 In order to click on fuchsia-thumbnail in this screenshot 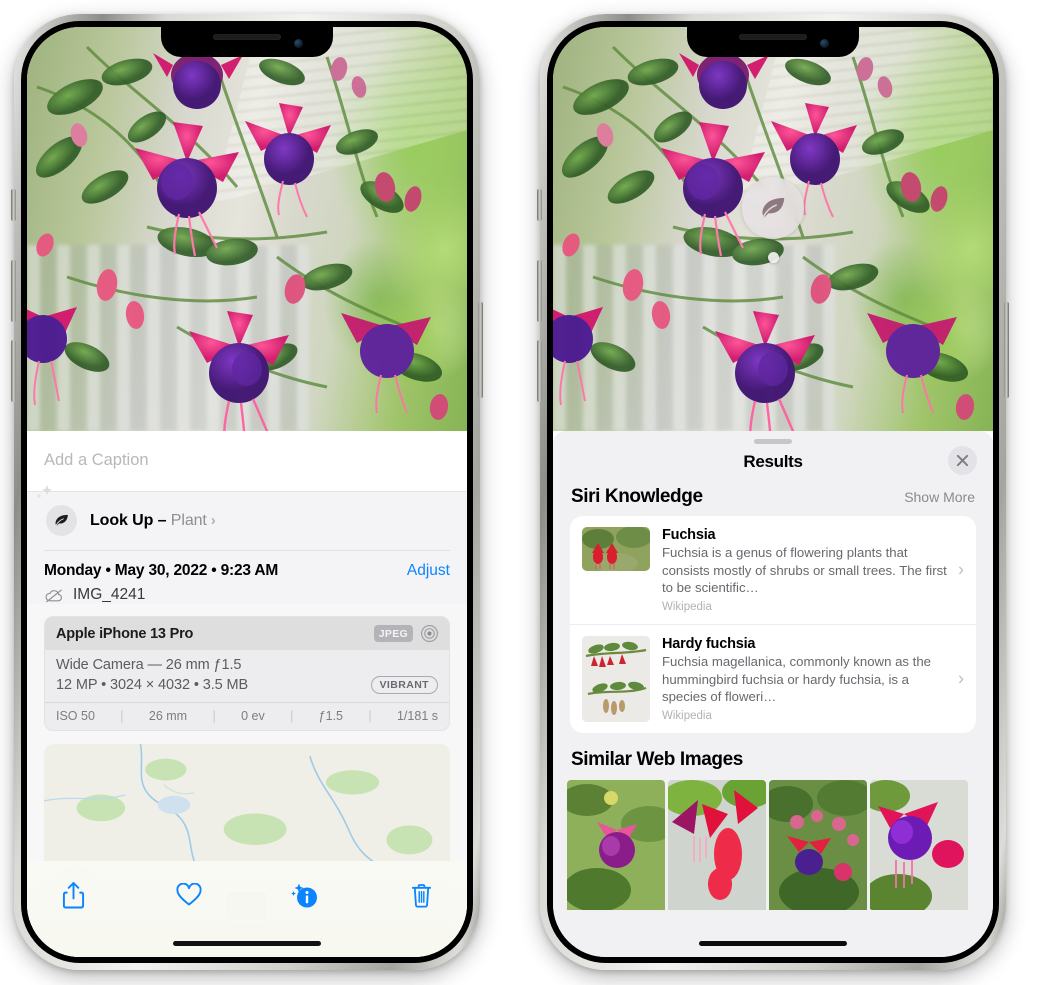, I will do `click(616, 549)`.